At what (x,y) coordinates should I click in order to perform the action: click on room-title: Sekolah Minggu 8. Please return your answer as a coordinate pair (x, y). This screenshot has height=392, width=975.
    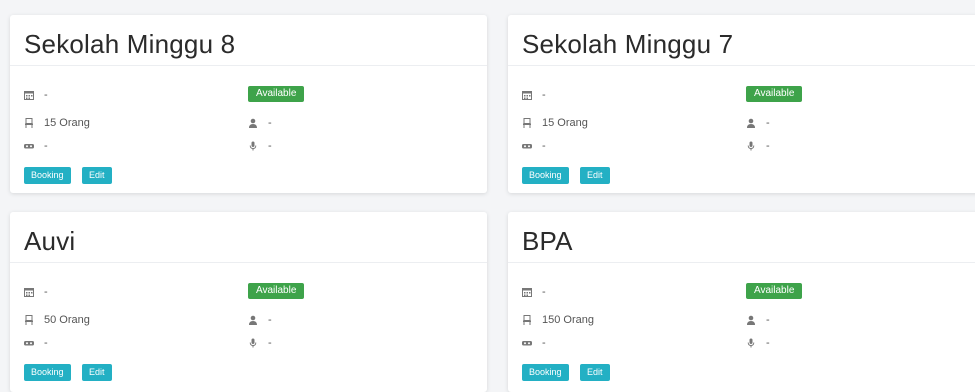
    Looking at the image, I should click on (130, 44).